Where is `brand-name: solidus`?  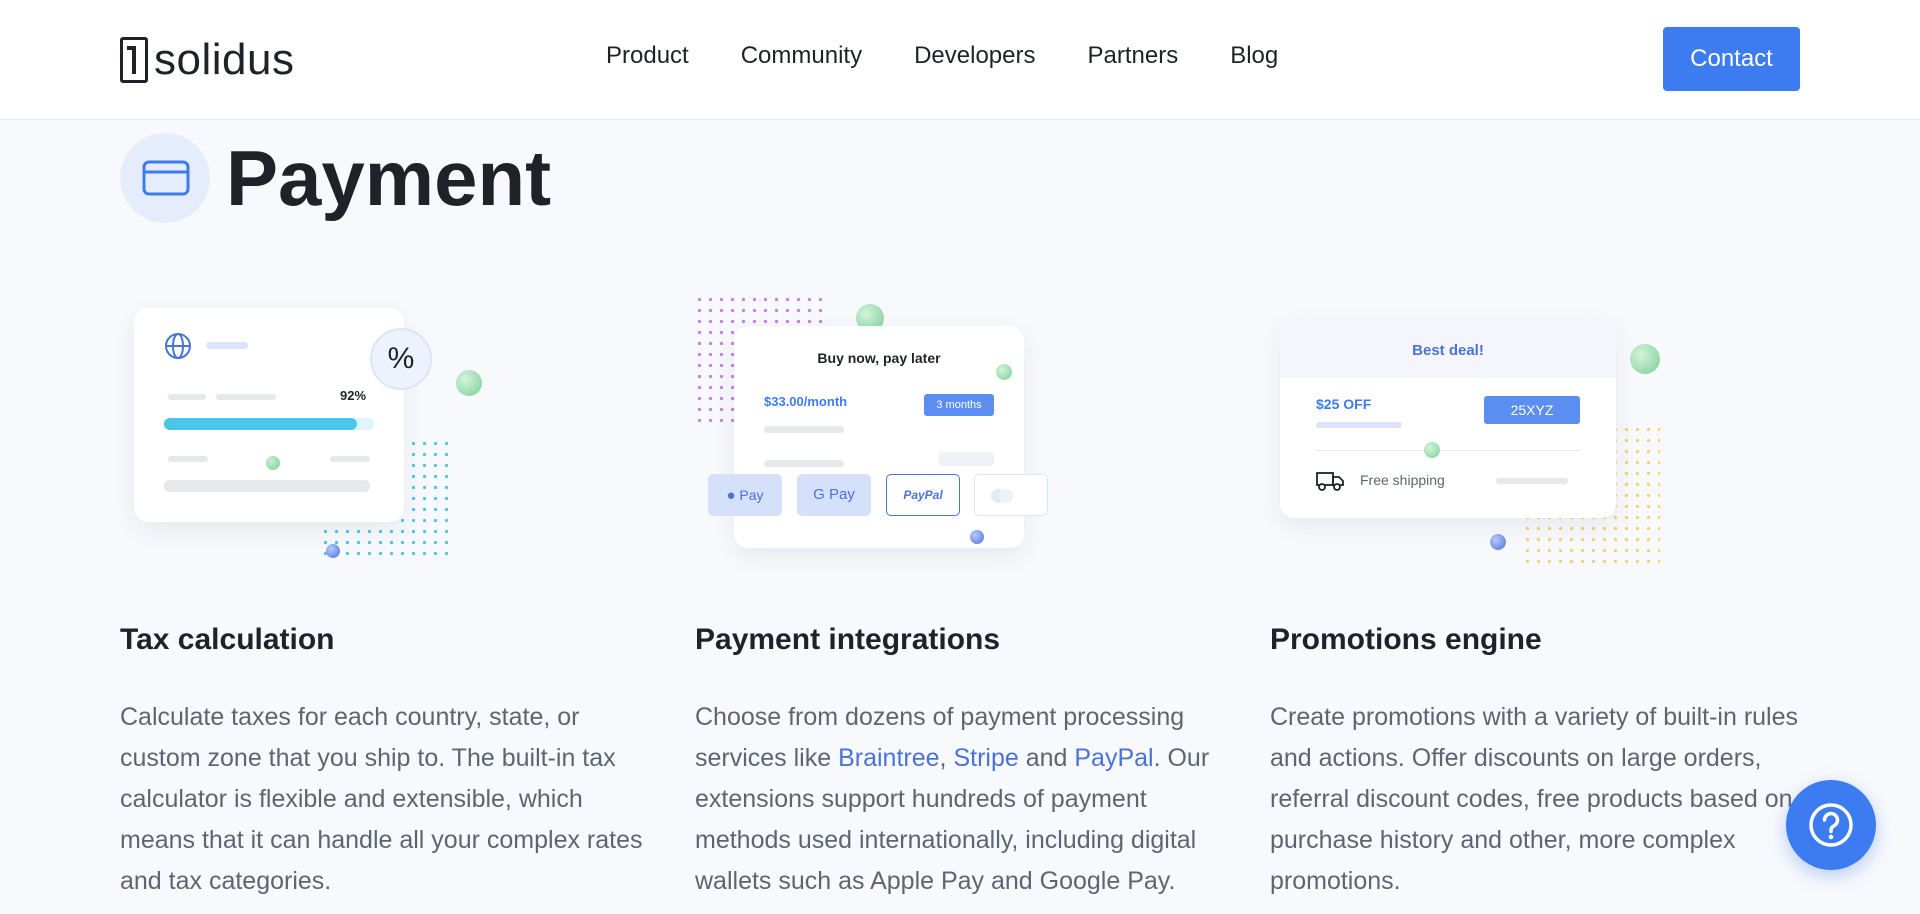
brand-name: solidus is located at coordinates (224, 59).